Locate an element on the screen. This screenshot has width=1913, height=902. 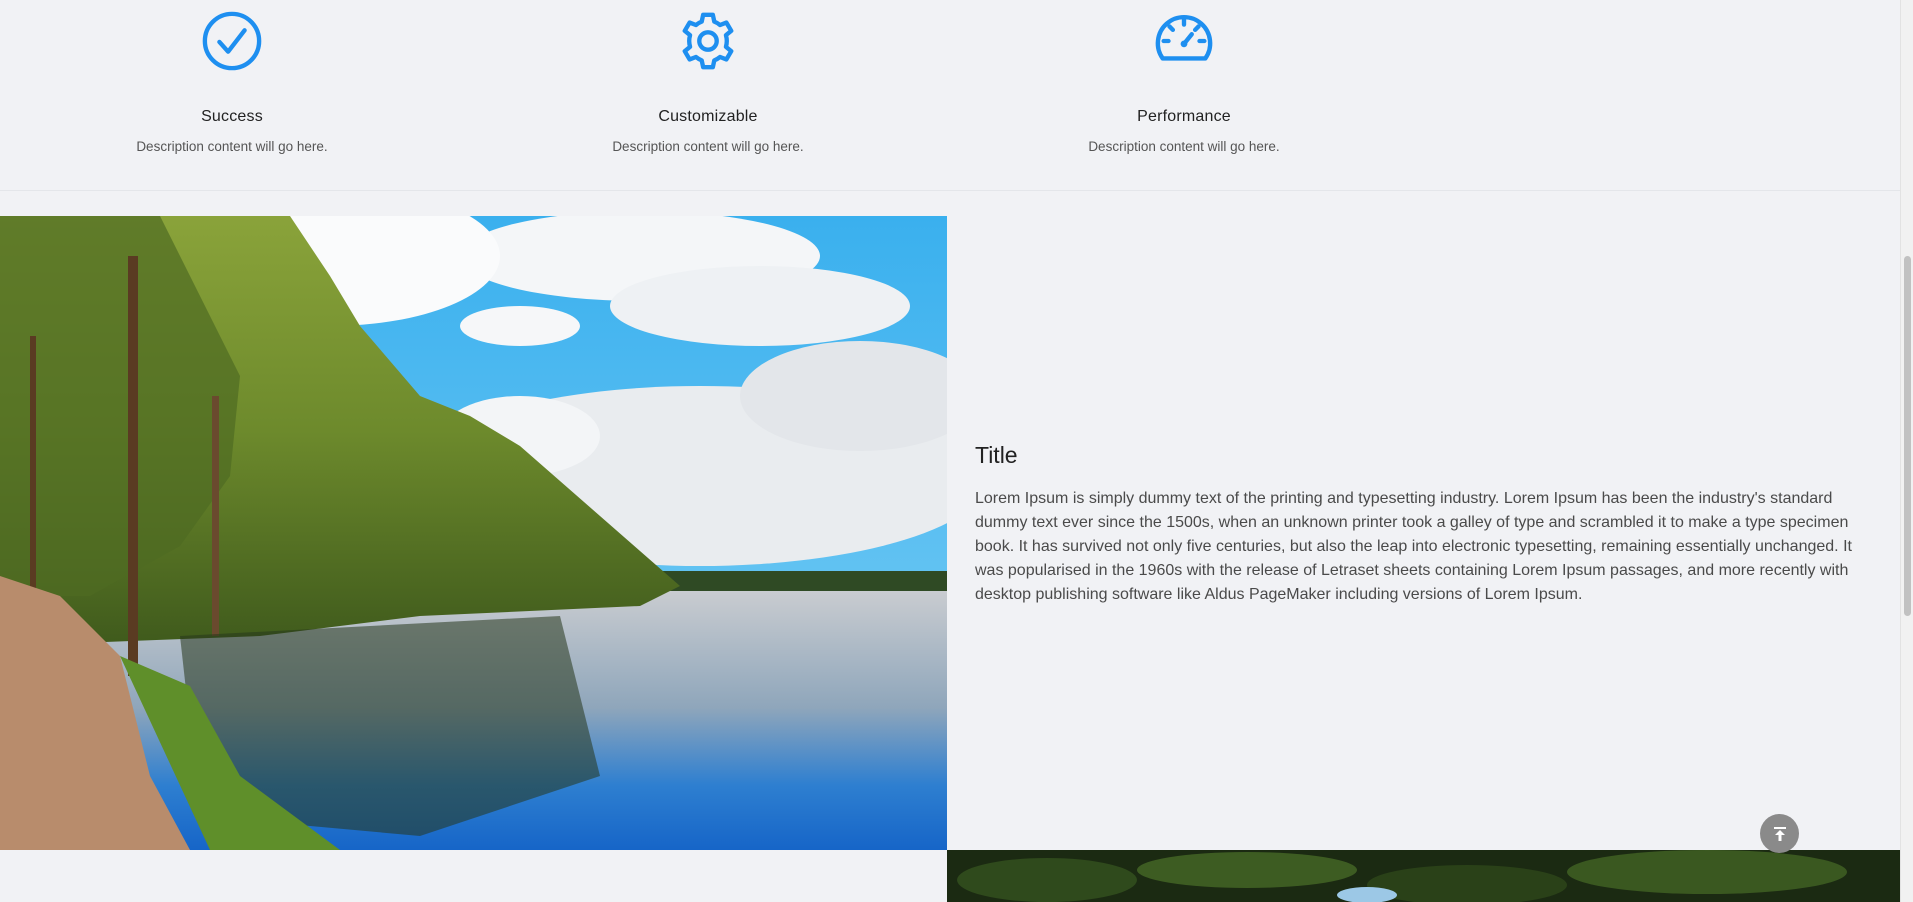
speedometer-icon is located at coordinates (1184, 38).